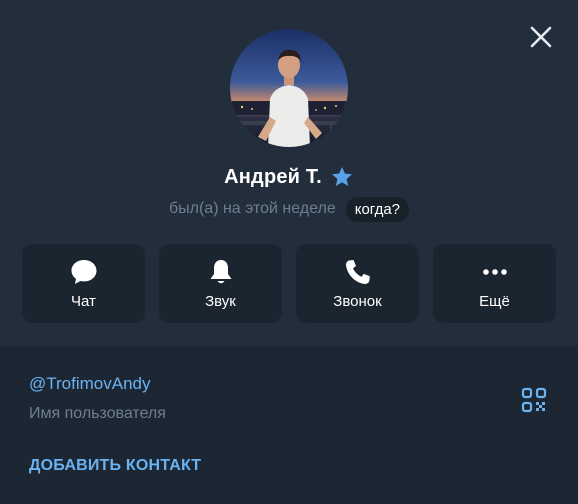 The image size is (578, 504). I want to click on chat-button: Чат, so click(83, 283).